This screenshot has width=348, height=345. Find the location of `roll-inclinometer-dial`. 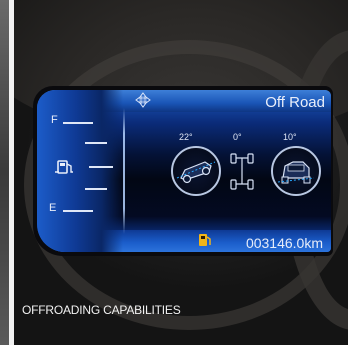

roll-inclinometer-dial is located at coordinates (296, 171).